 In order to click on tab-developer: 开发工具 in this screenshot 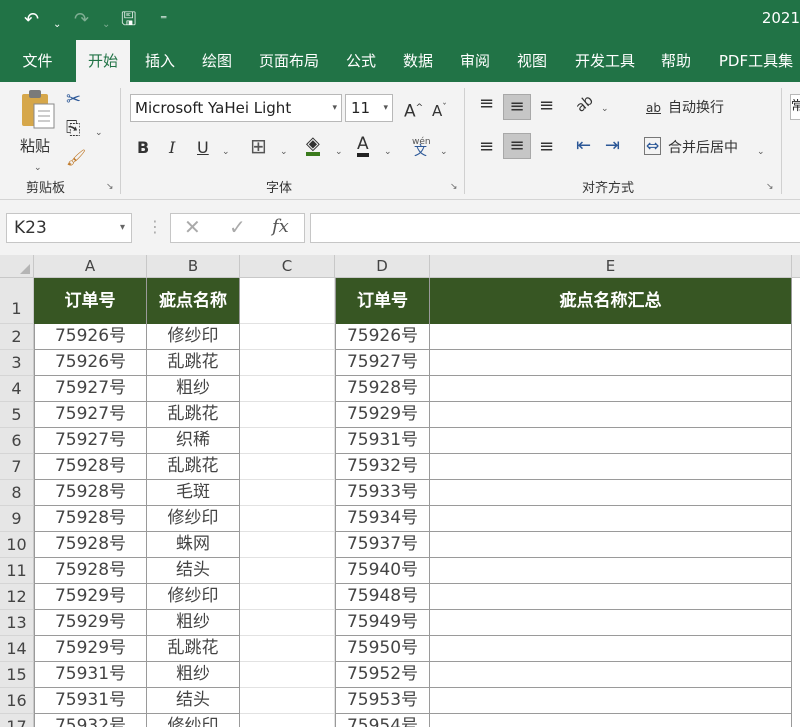, I will do `click(605, 61)`.